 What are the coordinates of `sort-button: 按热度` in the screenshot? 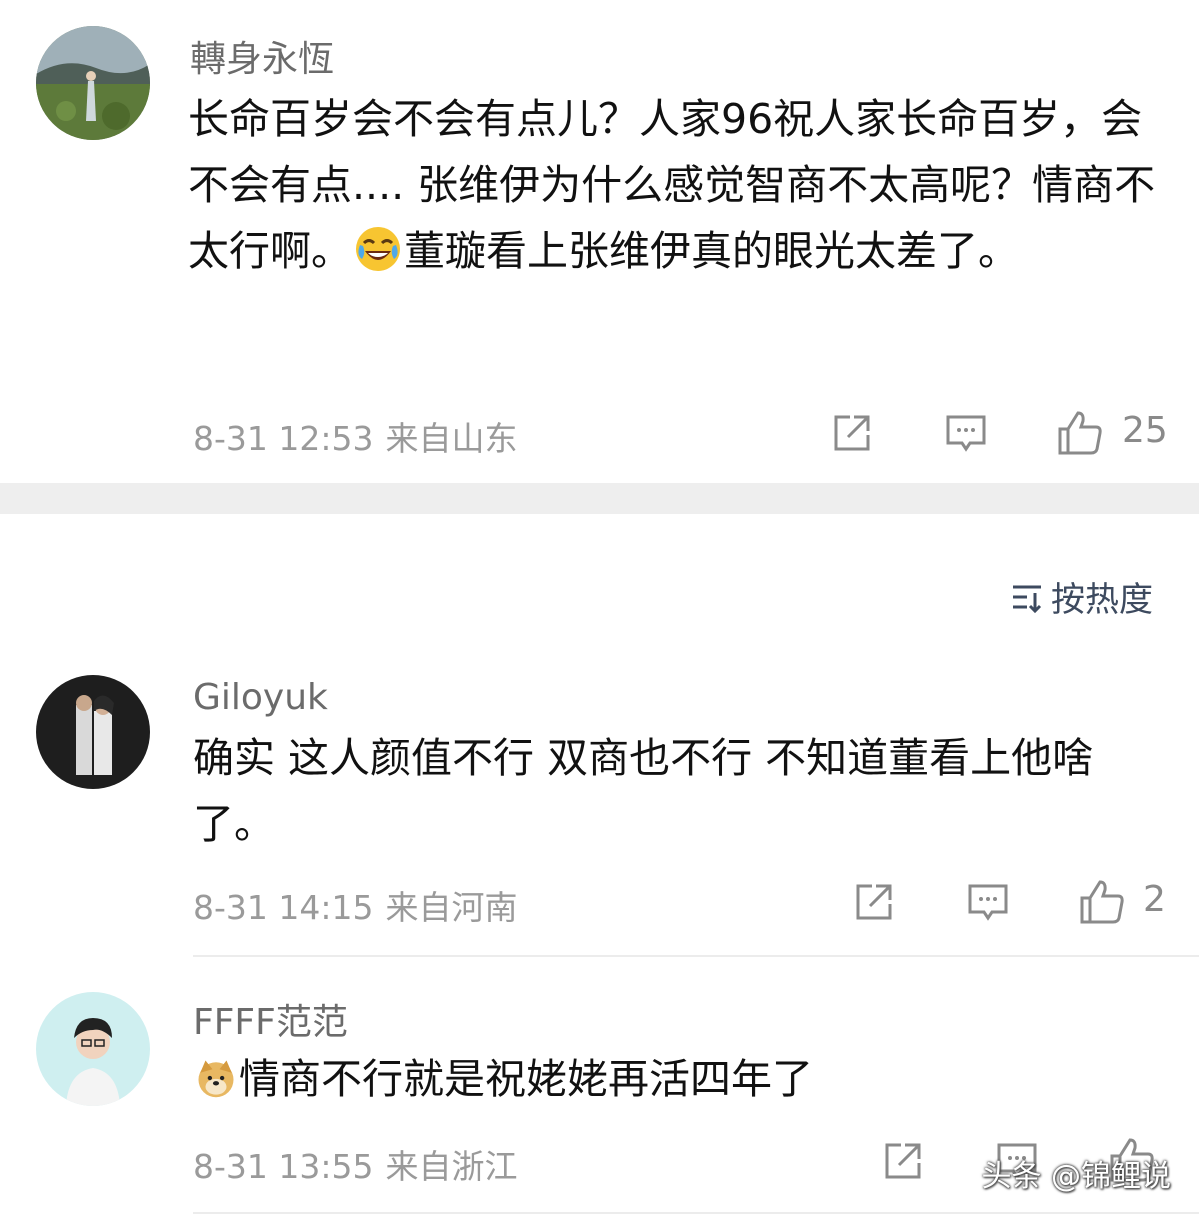 It's located at (1081, 596).